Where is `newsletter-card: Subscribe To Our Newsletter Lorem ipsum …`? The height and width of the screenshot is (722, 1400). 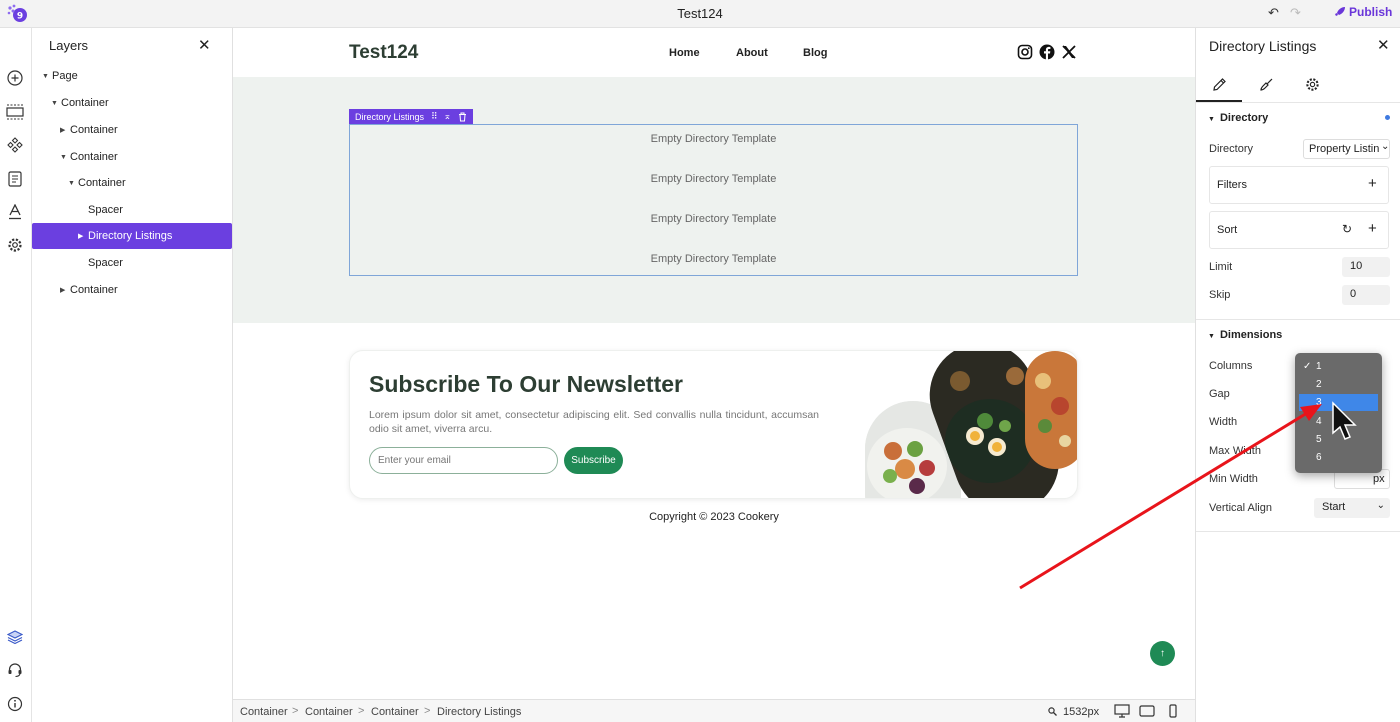 newsletter-card: Subscribe To Our Newsletter Lorem ipsum … is located at coordinates (713, 424).